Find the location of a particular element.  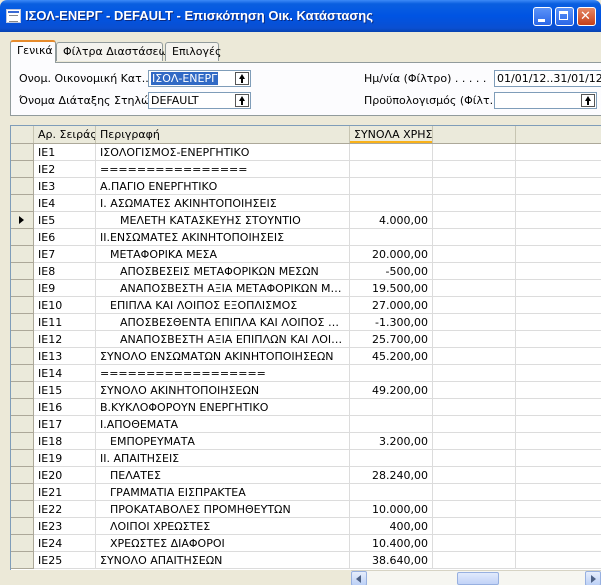

description-cell: Ι. ΑΣΩΜΑΤΕΣ ΑΚΙΝΗΤΟΠΟΙΗΣΕΙΣ is located at coordinates (223, 203).